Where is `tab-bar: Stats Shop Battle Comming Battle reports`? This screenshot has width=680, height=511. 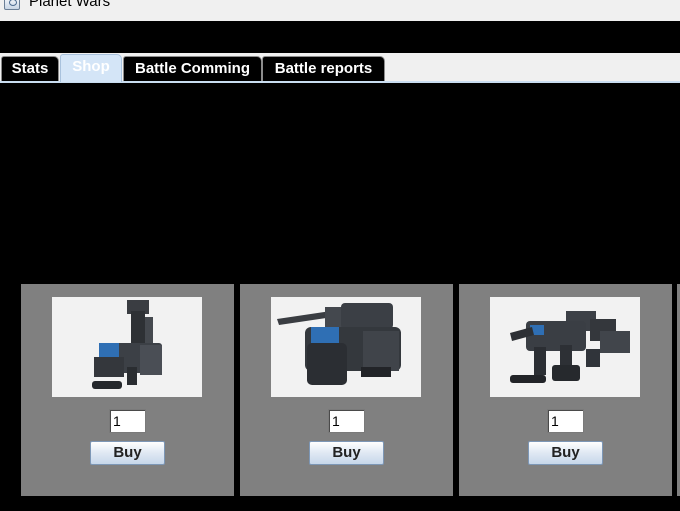
tab-bar: Stats Shop Battle Comming Battle reports is located at coordinates (340, 68).